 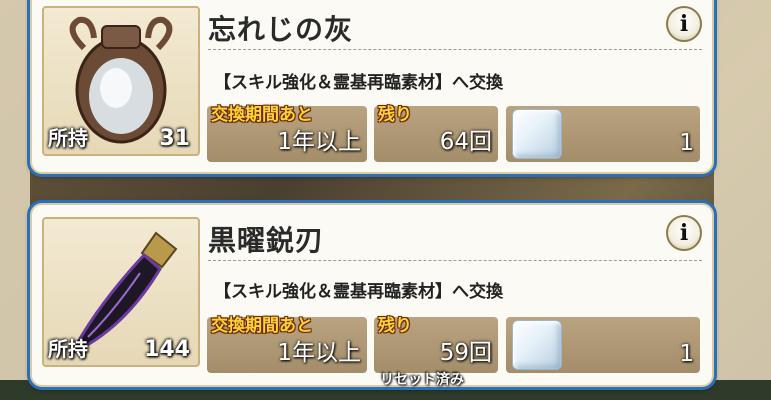 I want to click on remaining-value: 64回, so click(x=465, y=142).